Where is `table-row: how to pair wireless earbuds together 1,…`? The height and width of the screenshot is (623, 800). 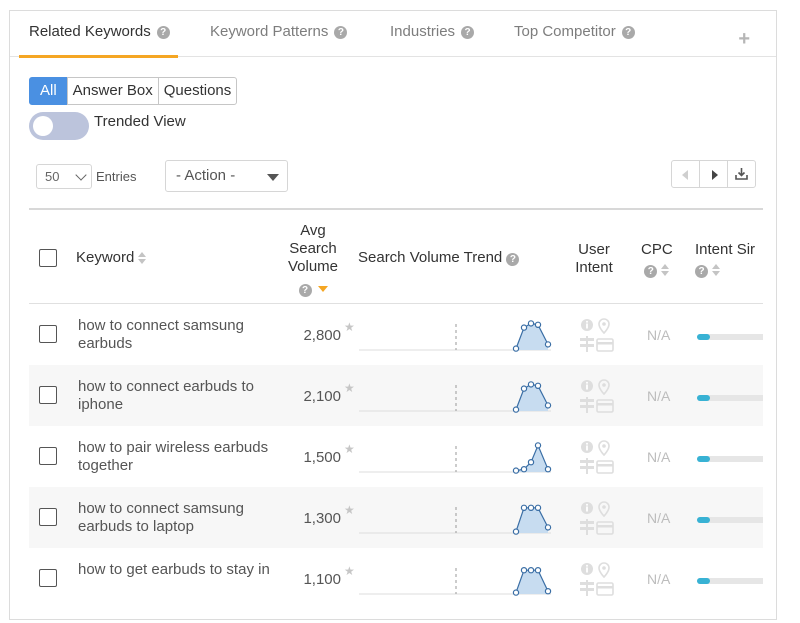 table-row: how to pair wireless earbuds together 1,… is located at coordinates (396, 456).